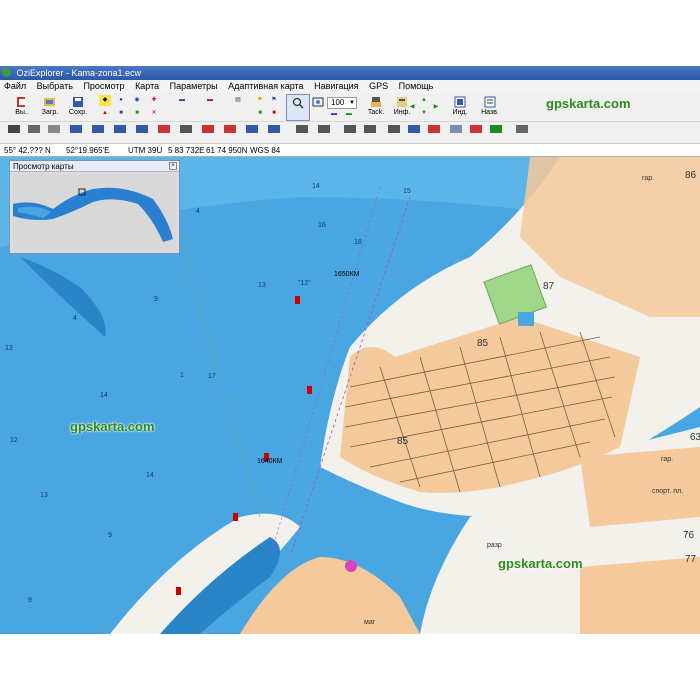  What do you see at coordinates (112, 426) in the screenshot?
I see `brand-watermark-left: gpskarta.com` at bounding box center [112, 426].